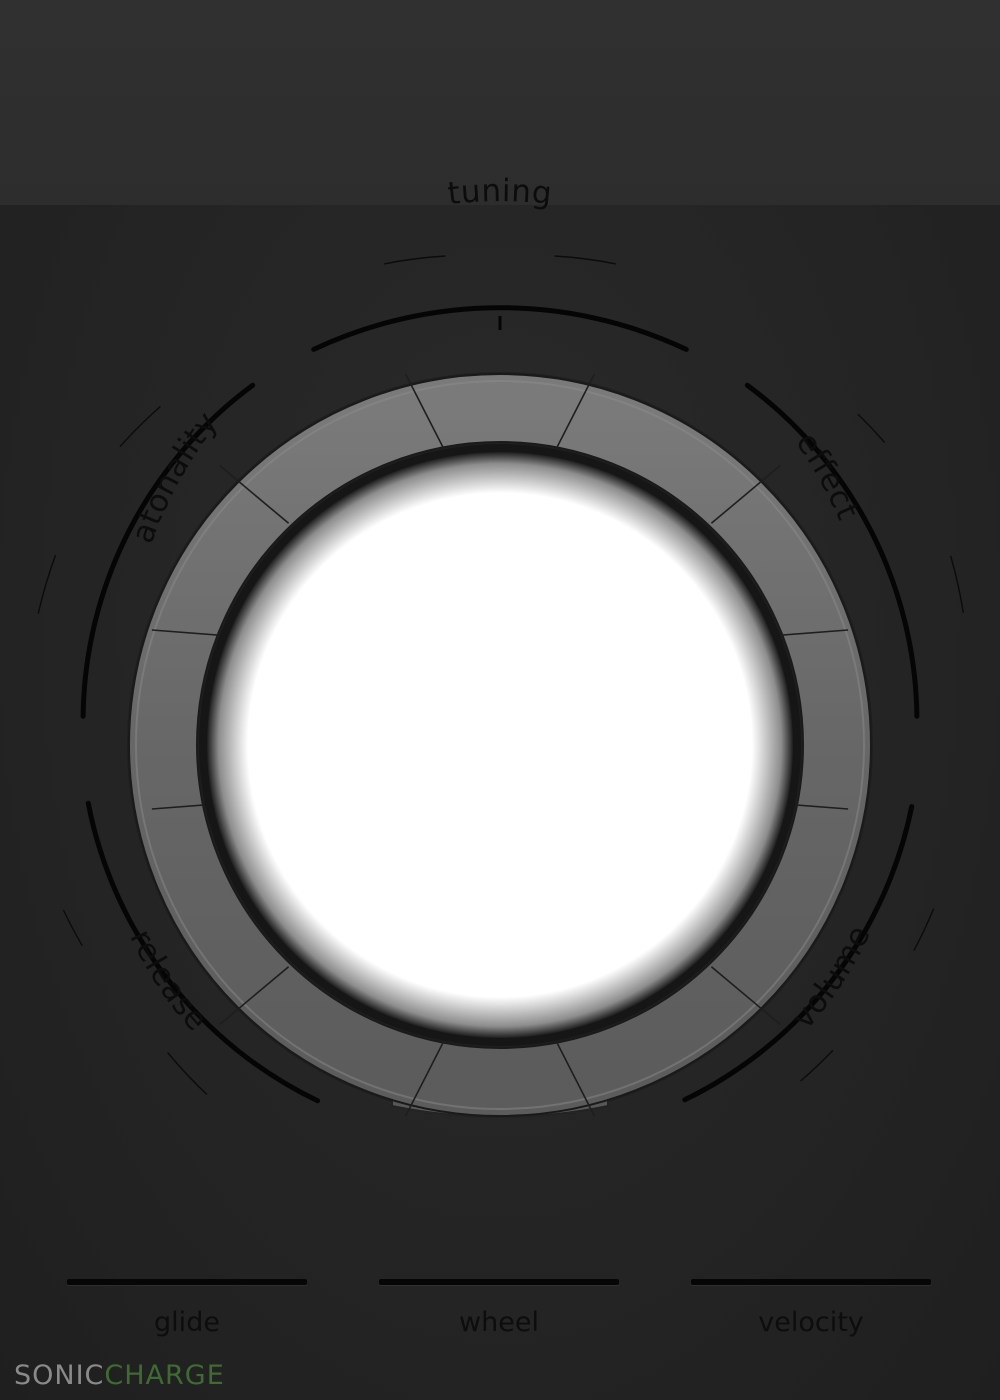 The width and height of the screenshot is (1000, 1400). What do you see at coordinates (585, 260) in the screenshot?
I see `tuning-arc-right` at bounding box center [585, 260].